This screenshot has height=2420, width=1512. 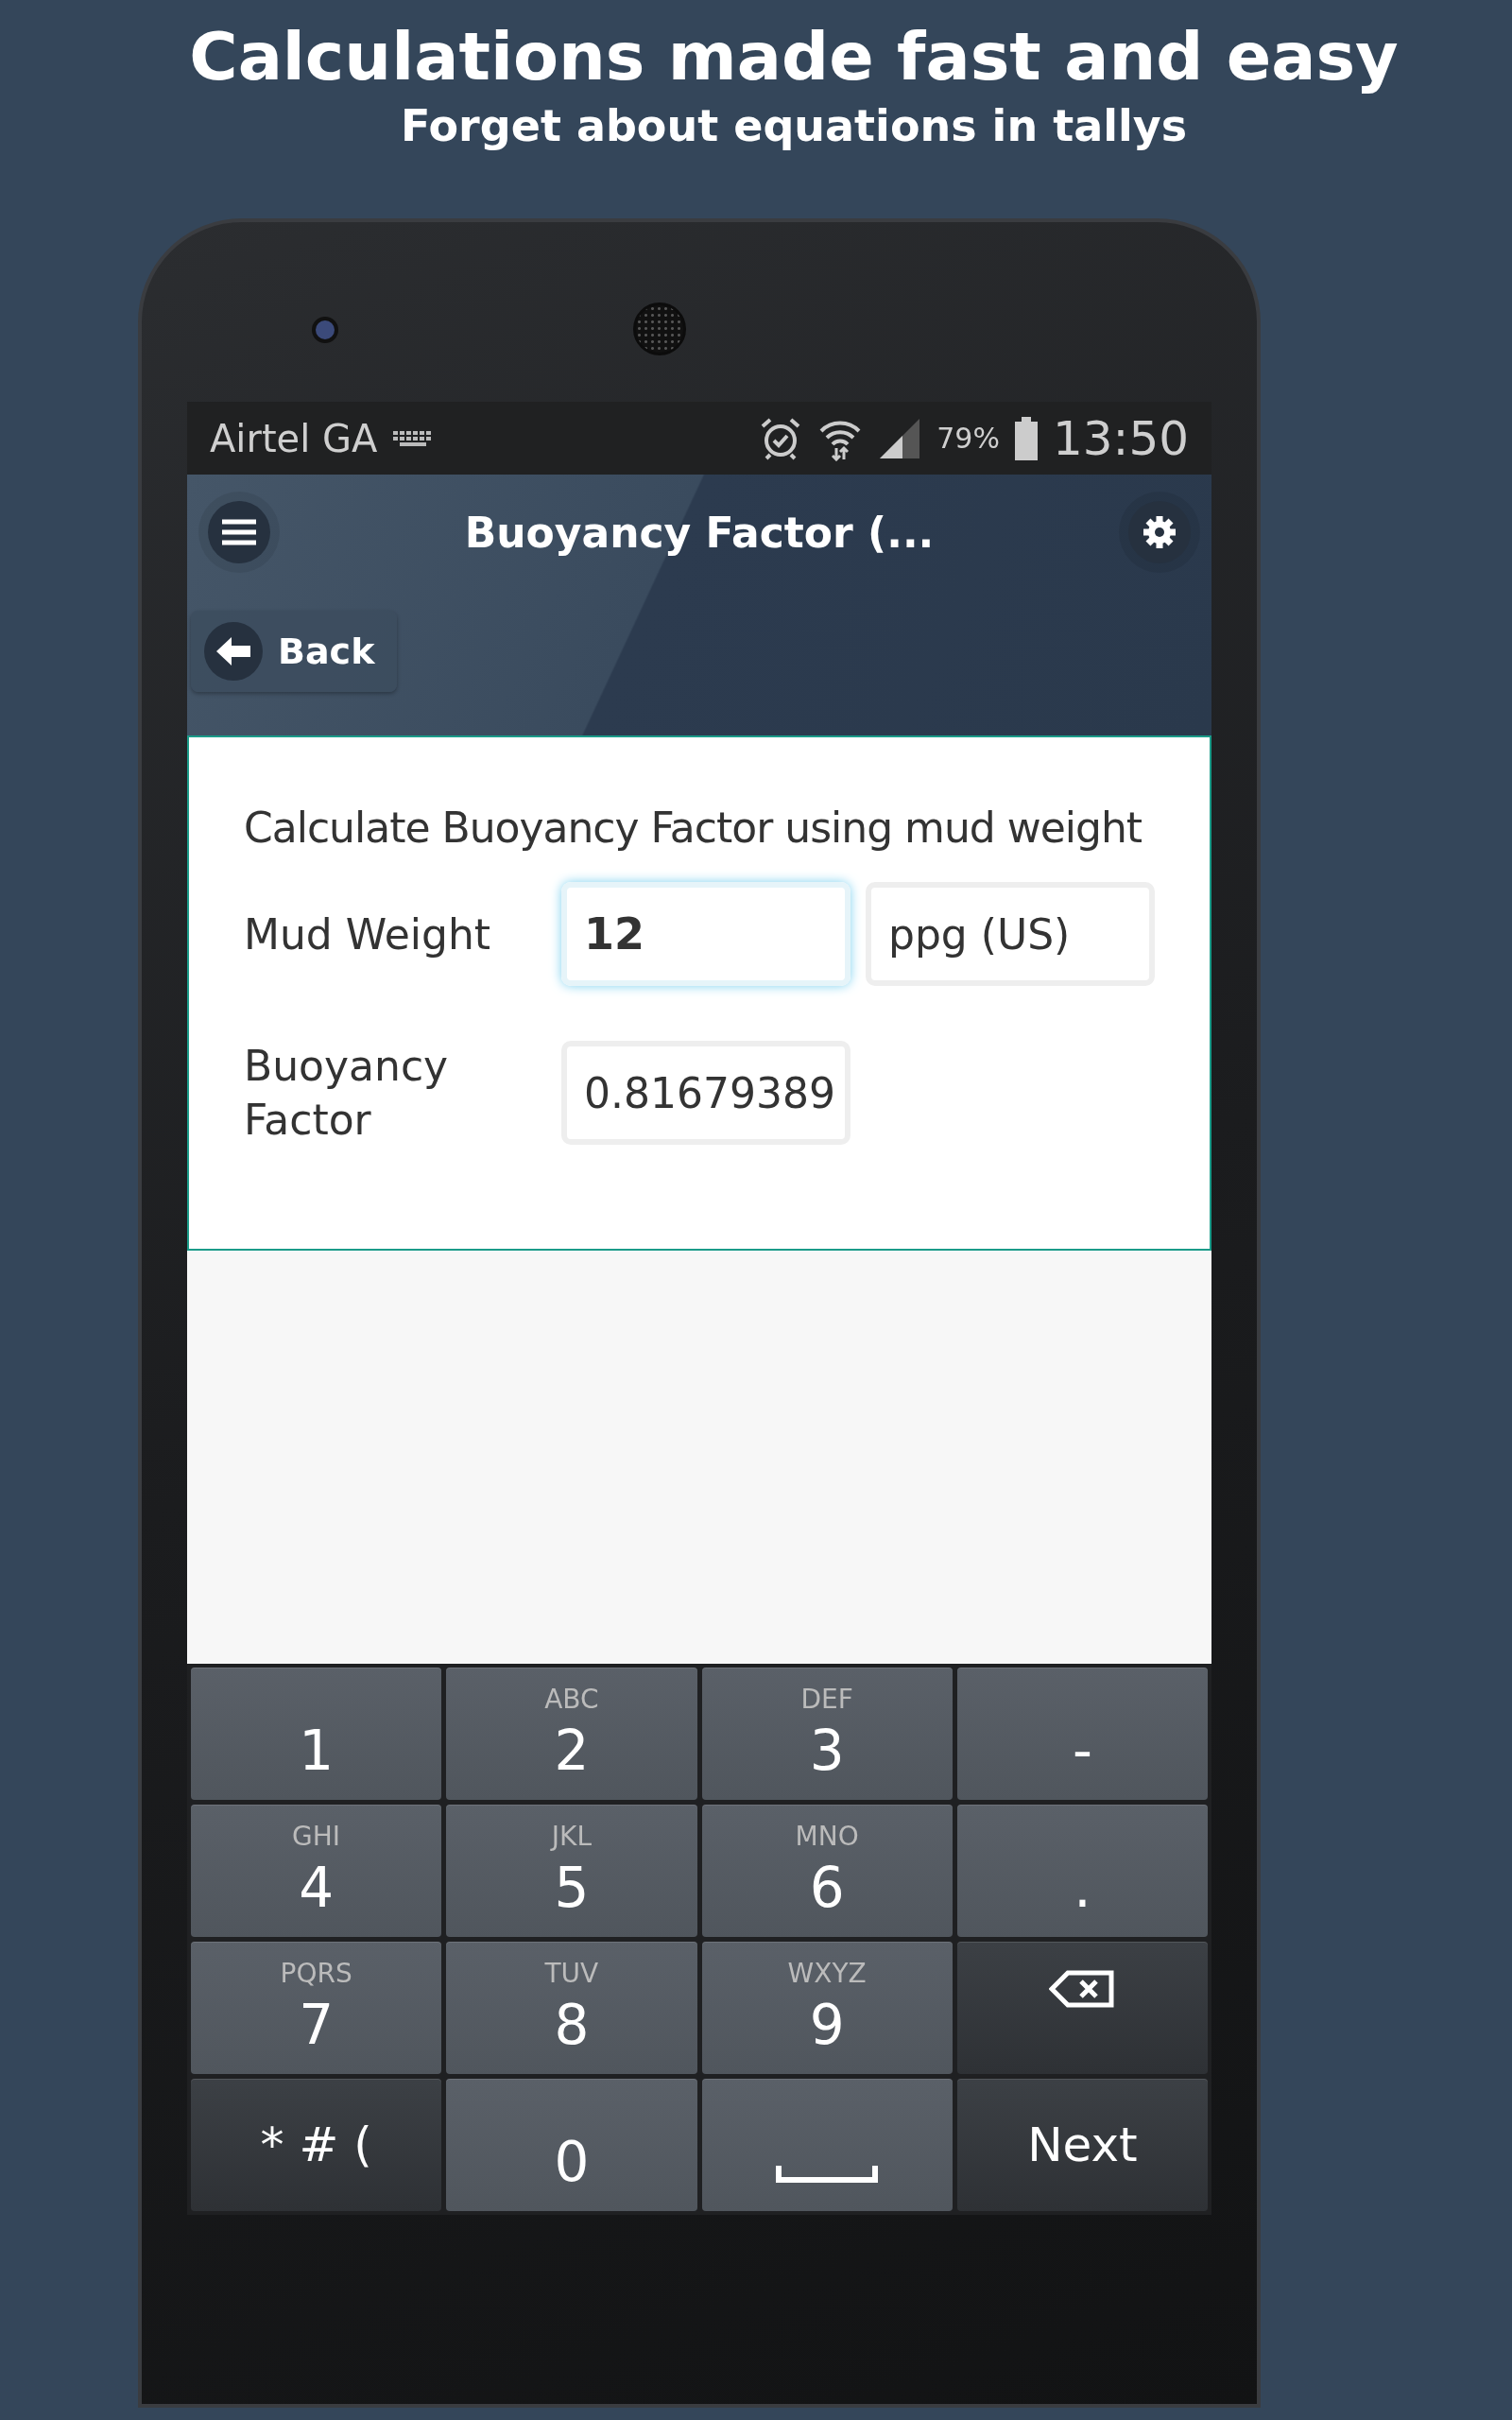 What do you see at coordinates (693, 828) in the screenshot?
I see `form-heading: Calculate Buoyancy Factor using mud weight` at bounding box center [693, 828].